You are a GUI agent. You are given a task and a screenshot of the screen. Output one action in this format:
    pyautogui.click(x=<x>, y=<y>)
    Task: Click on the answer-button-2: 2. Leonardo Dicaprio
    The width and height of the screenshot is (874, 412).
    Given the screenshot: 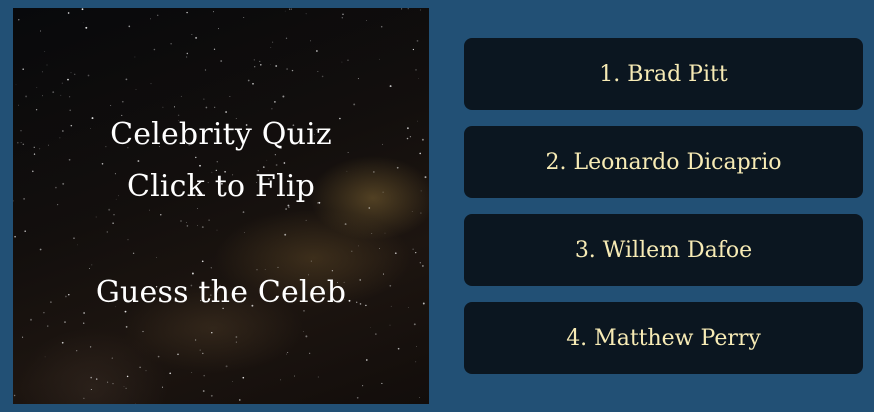 What is the action you would take?
    pyautogui.click(x=663, y=162)
    